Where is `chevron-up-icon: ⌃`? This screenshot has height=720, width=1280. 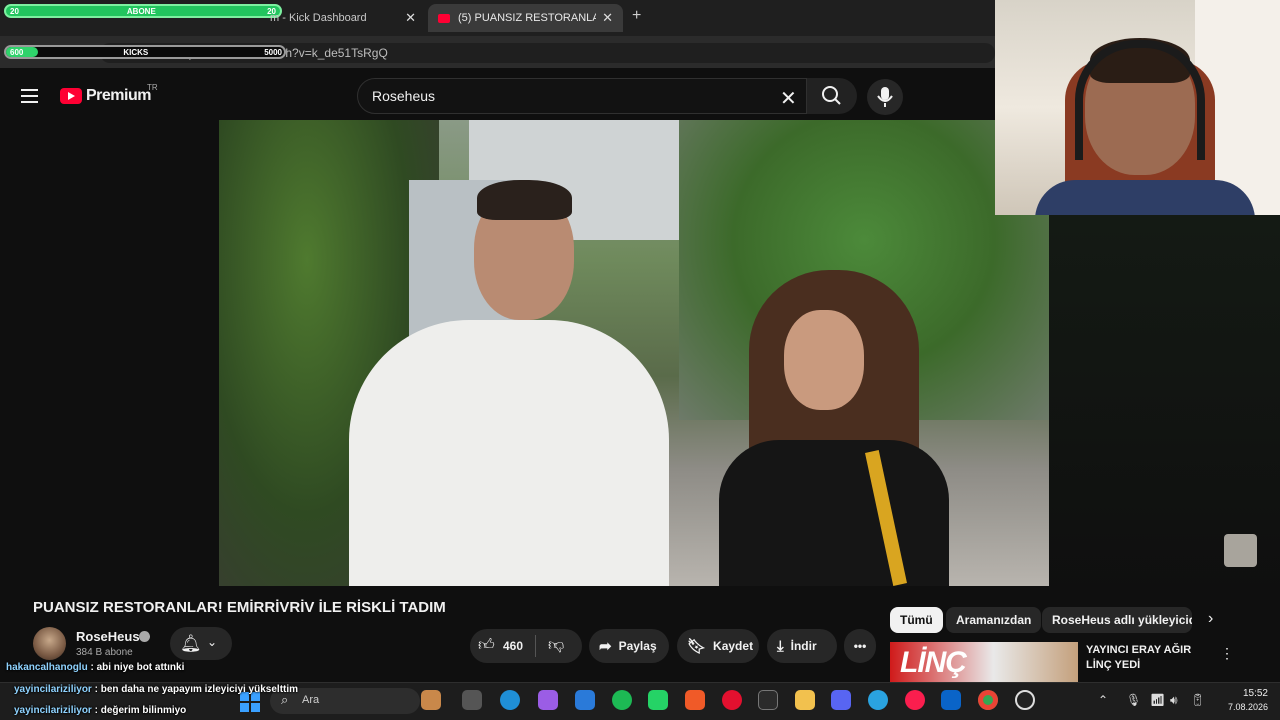
chevron-up-icon: ⌃ is located at coordinates (1103, 700).